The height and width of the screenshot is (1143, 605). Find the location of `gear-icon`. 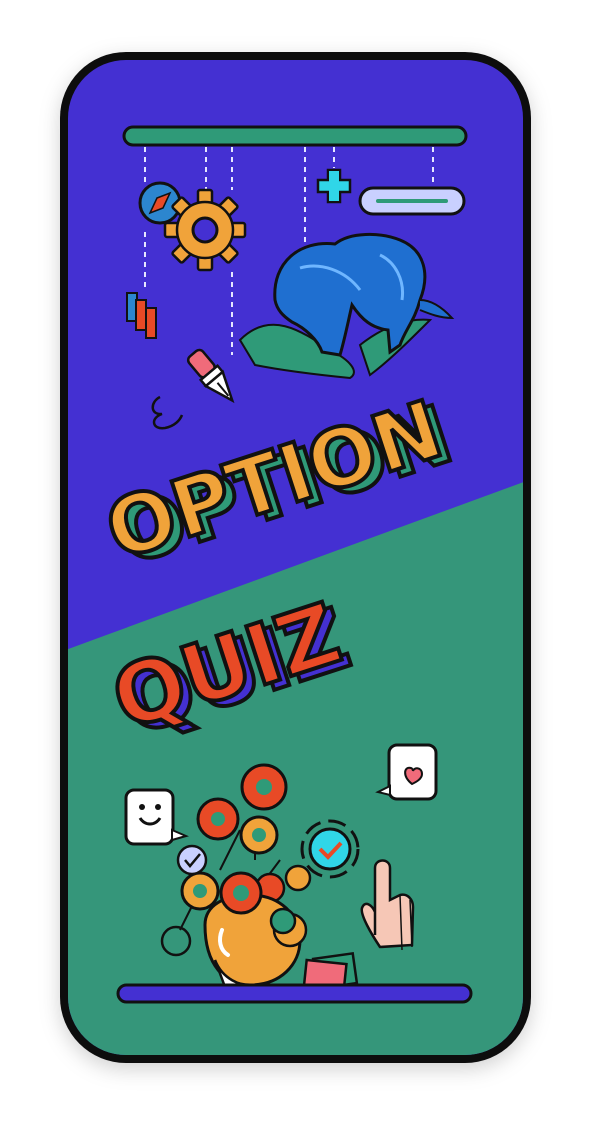

gear-icon is located at coordinates (205, 230).